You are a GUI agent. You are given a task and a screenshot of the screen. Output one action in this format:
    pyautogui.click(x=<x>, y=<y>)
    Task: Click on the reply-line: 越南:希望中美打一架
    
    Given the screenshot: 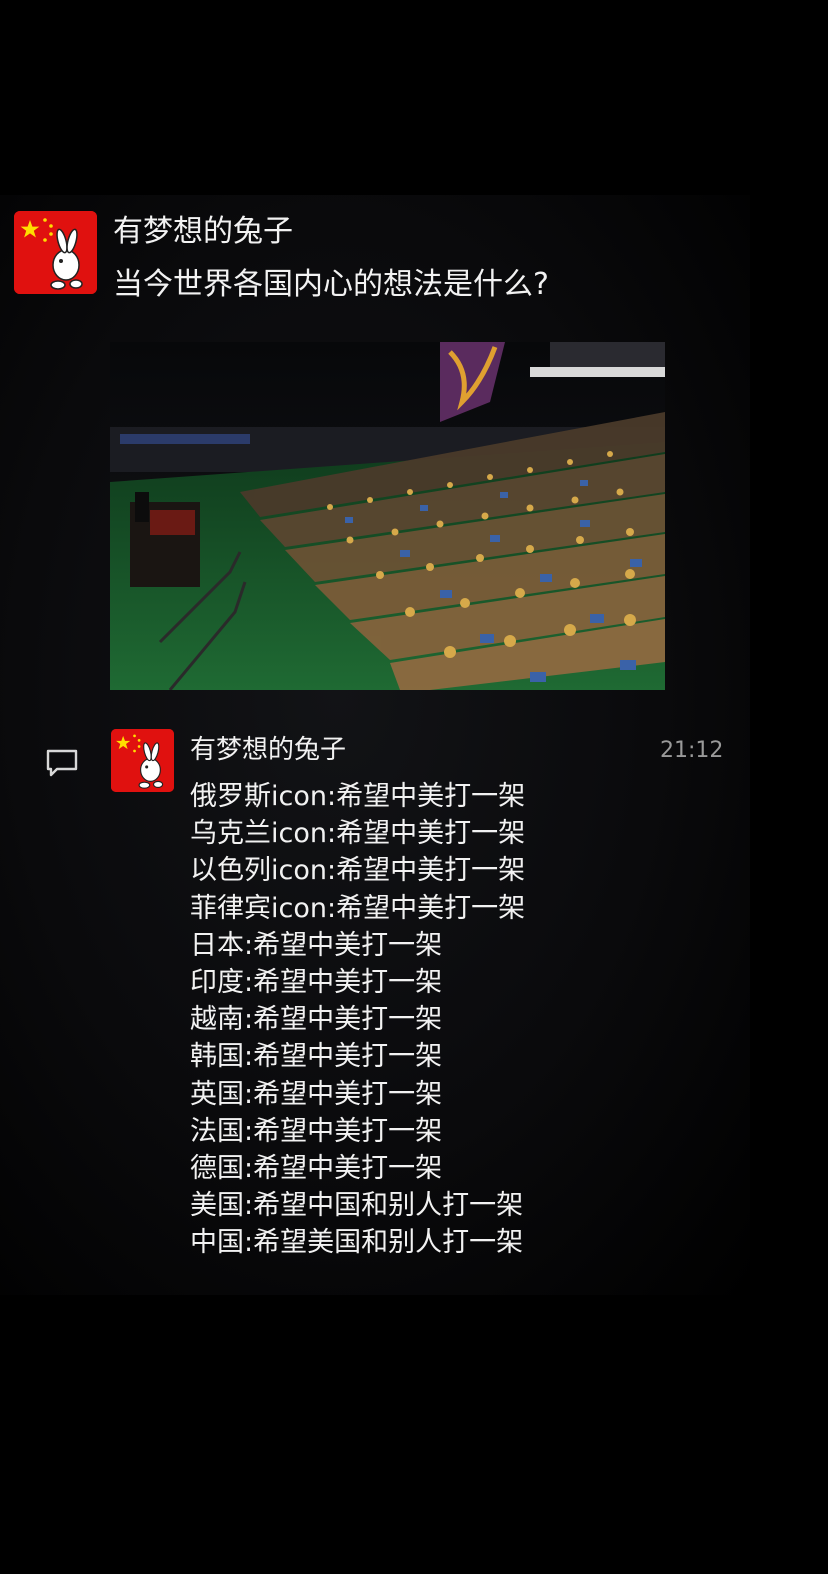 What is the action you would take?
    pyautogui.click(x=316, y=1020)
    